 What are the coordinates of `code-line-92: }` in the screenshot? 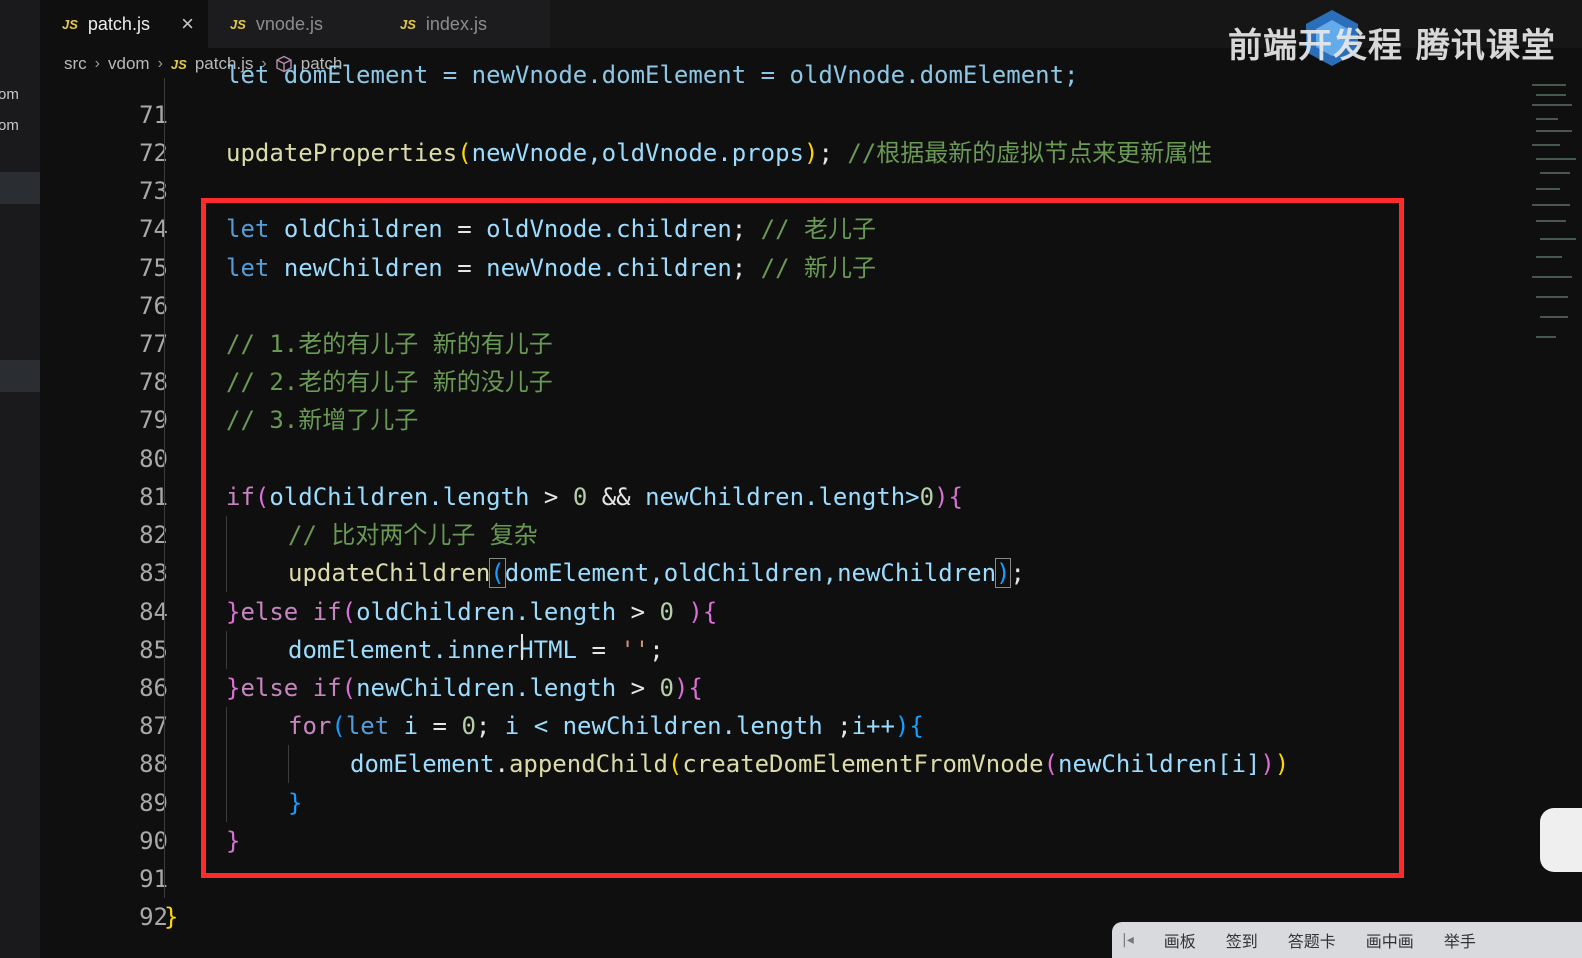 It's located at (171, 917).